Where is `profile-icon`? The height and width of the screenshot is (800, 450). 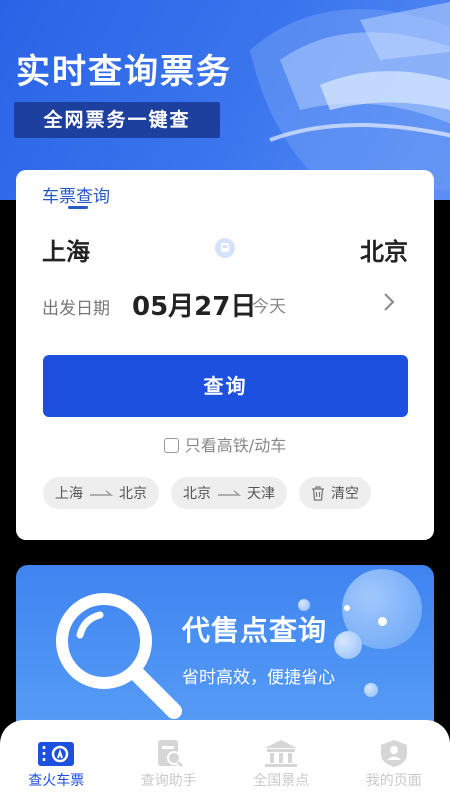 profile-icon is located at coordinates (393, 753).